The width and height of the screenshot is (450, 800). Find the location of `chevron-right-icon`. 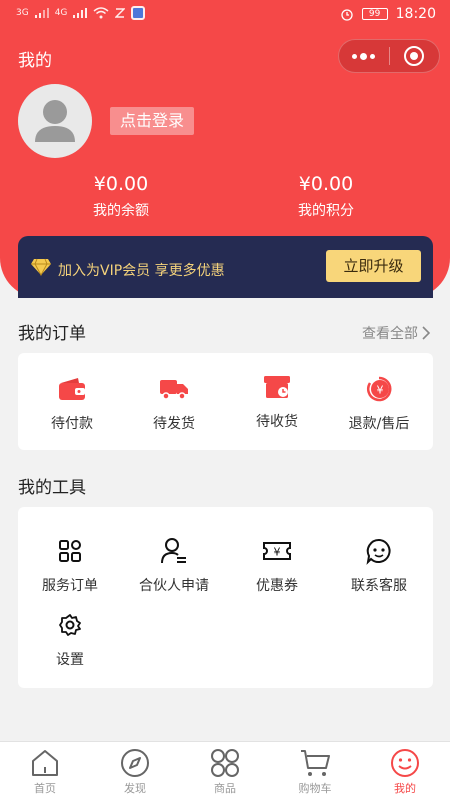

chevron-right-icon is located at coordinates (426, 333).